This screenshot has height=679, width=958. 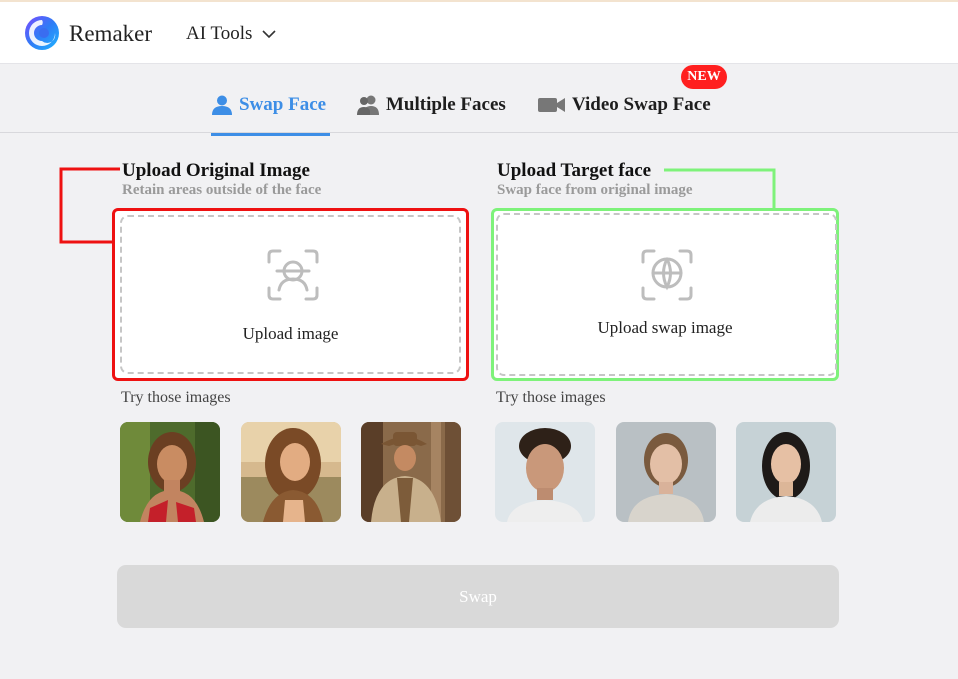 I want to click on sample-cowboy-image, so click(x=411, y=472).